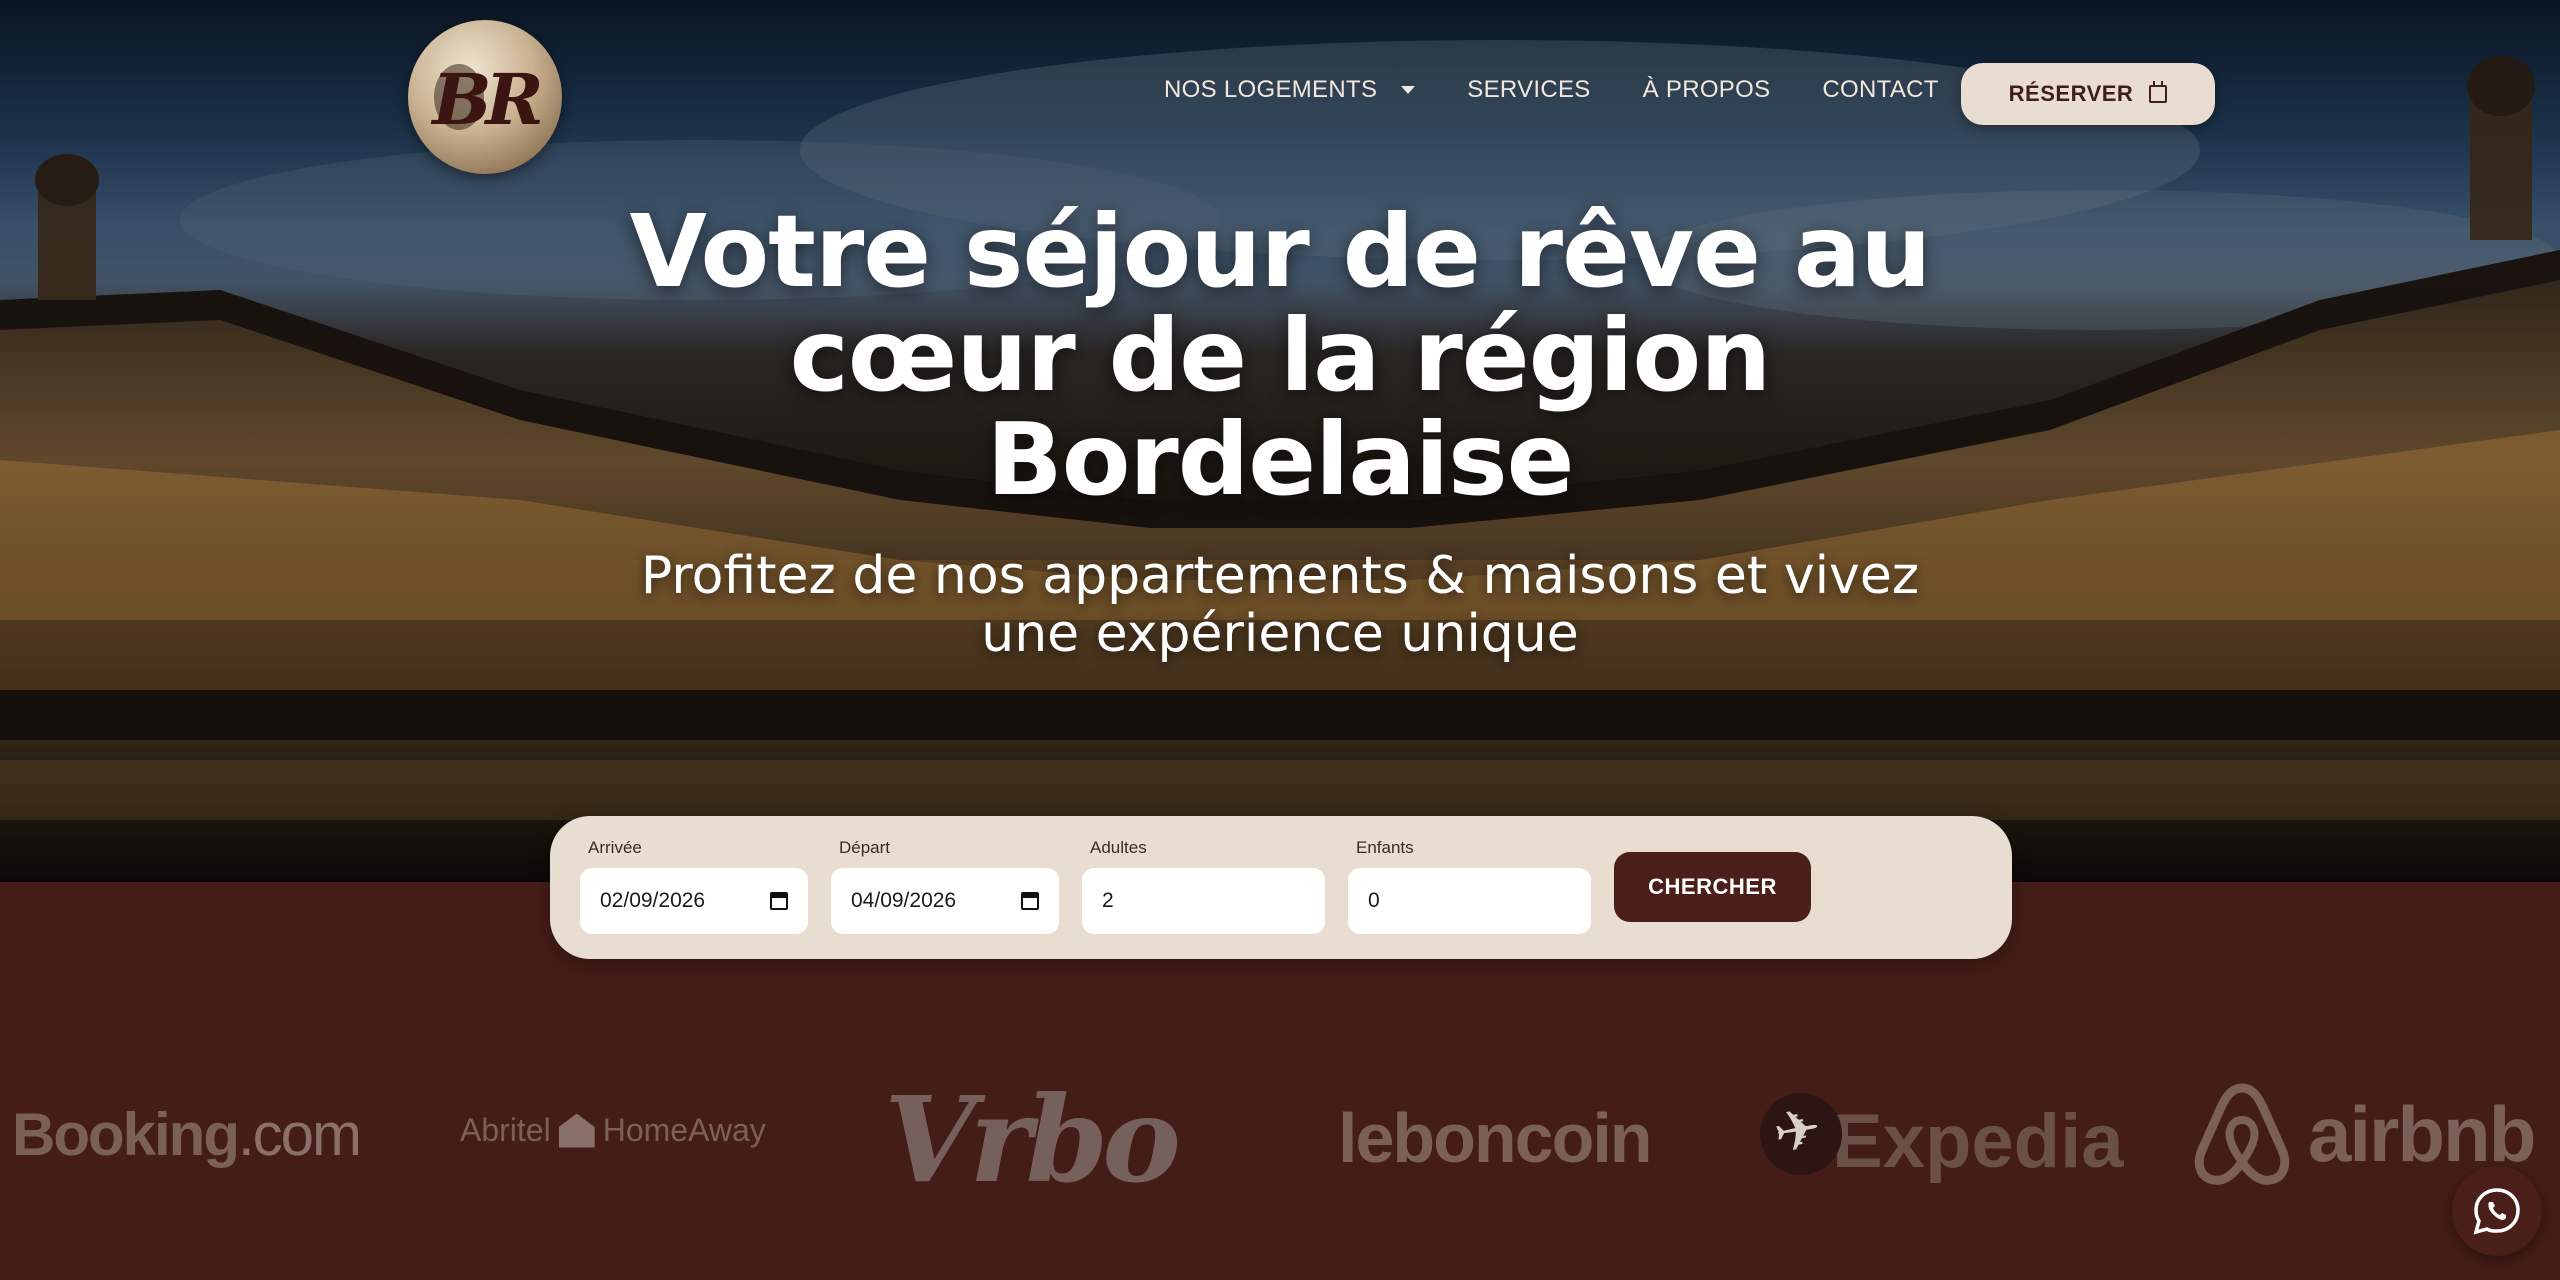 The width and height of the screenshot is (2560, 1280). I want to click on adults-input: 2, so click(1203, 901).